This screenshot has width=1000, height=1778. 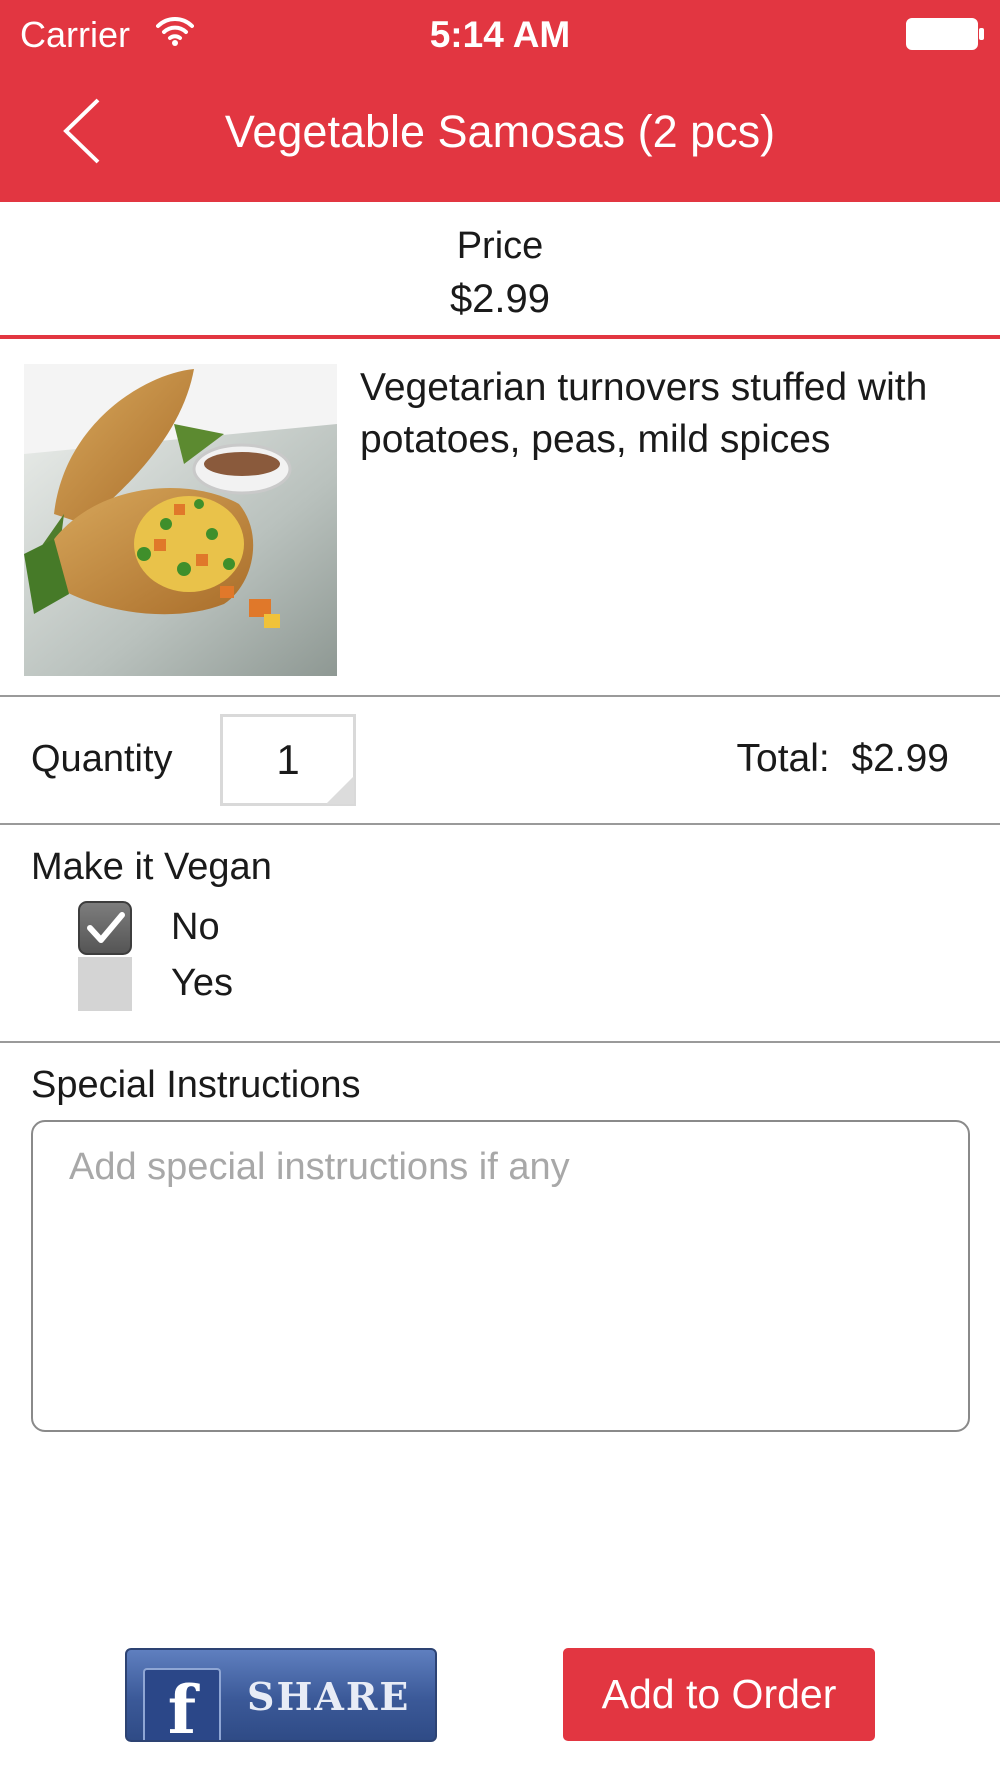 What do you see at coordinates (102, 759) in the screenshot?
I see `quantity-label: Quantity` at bounding box center [102, 759].